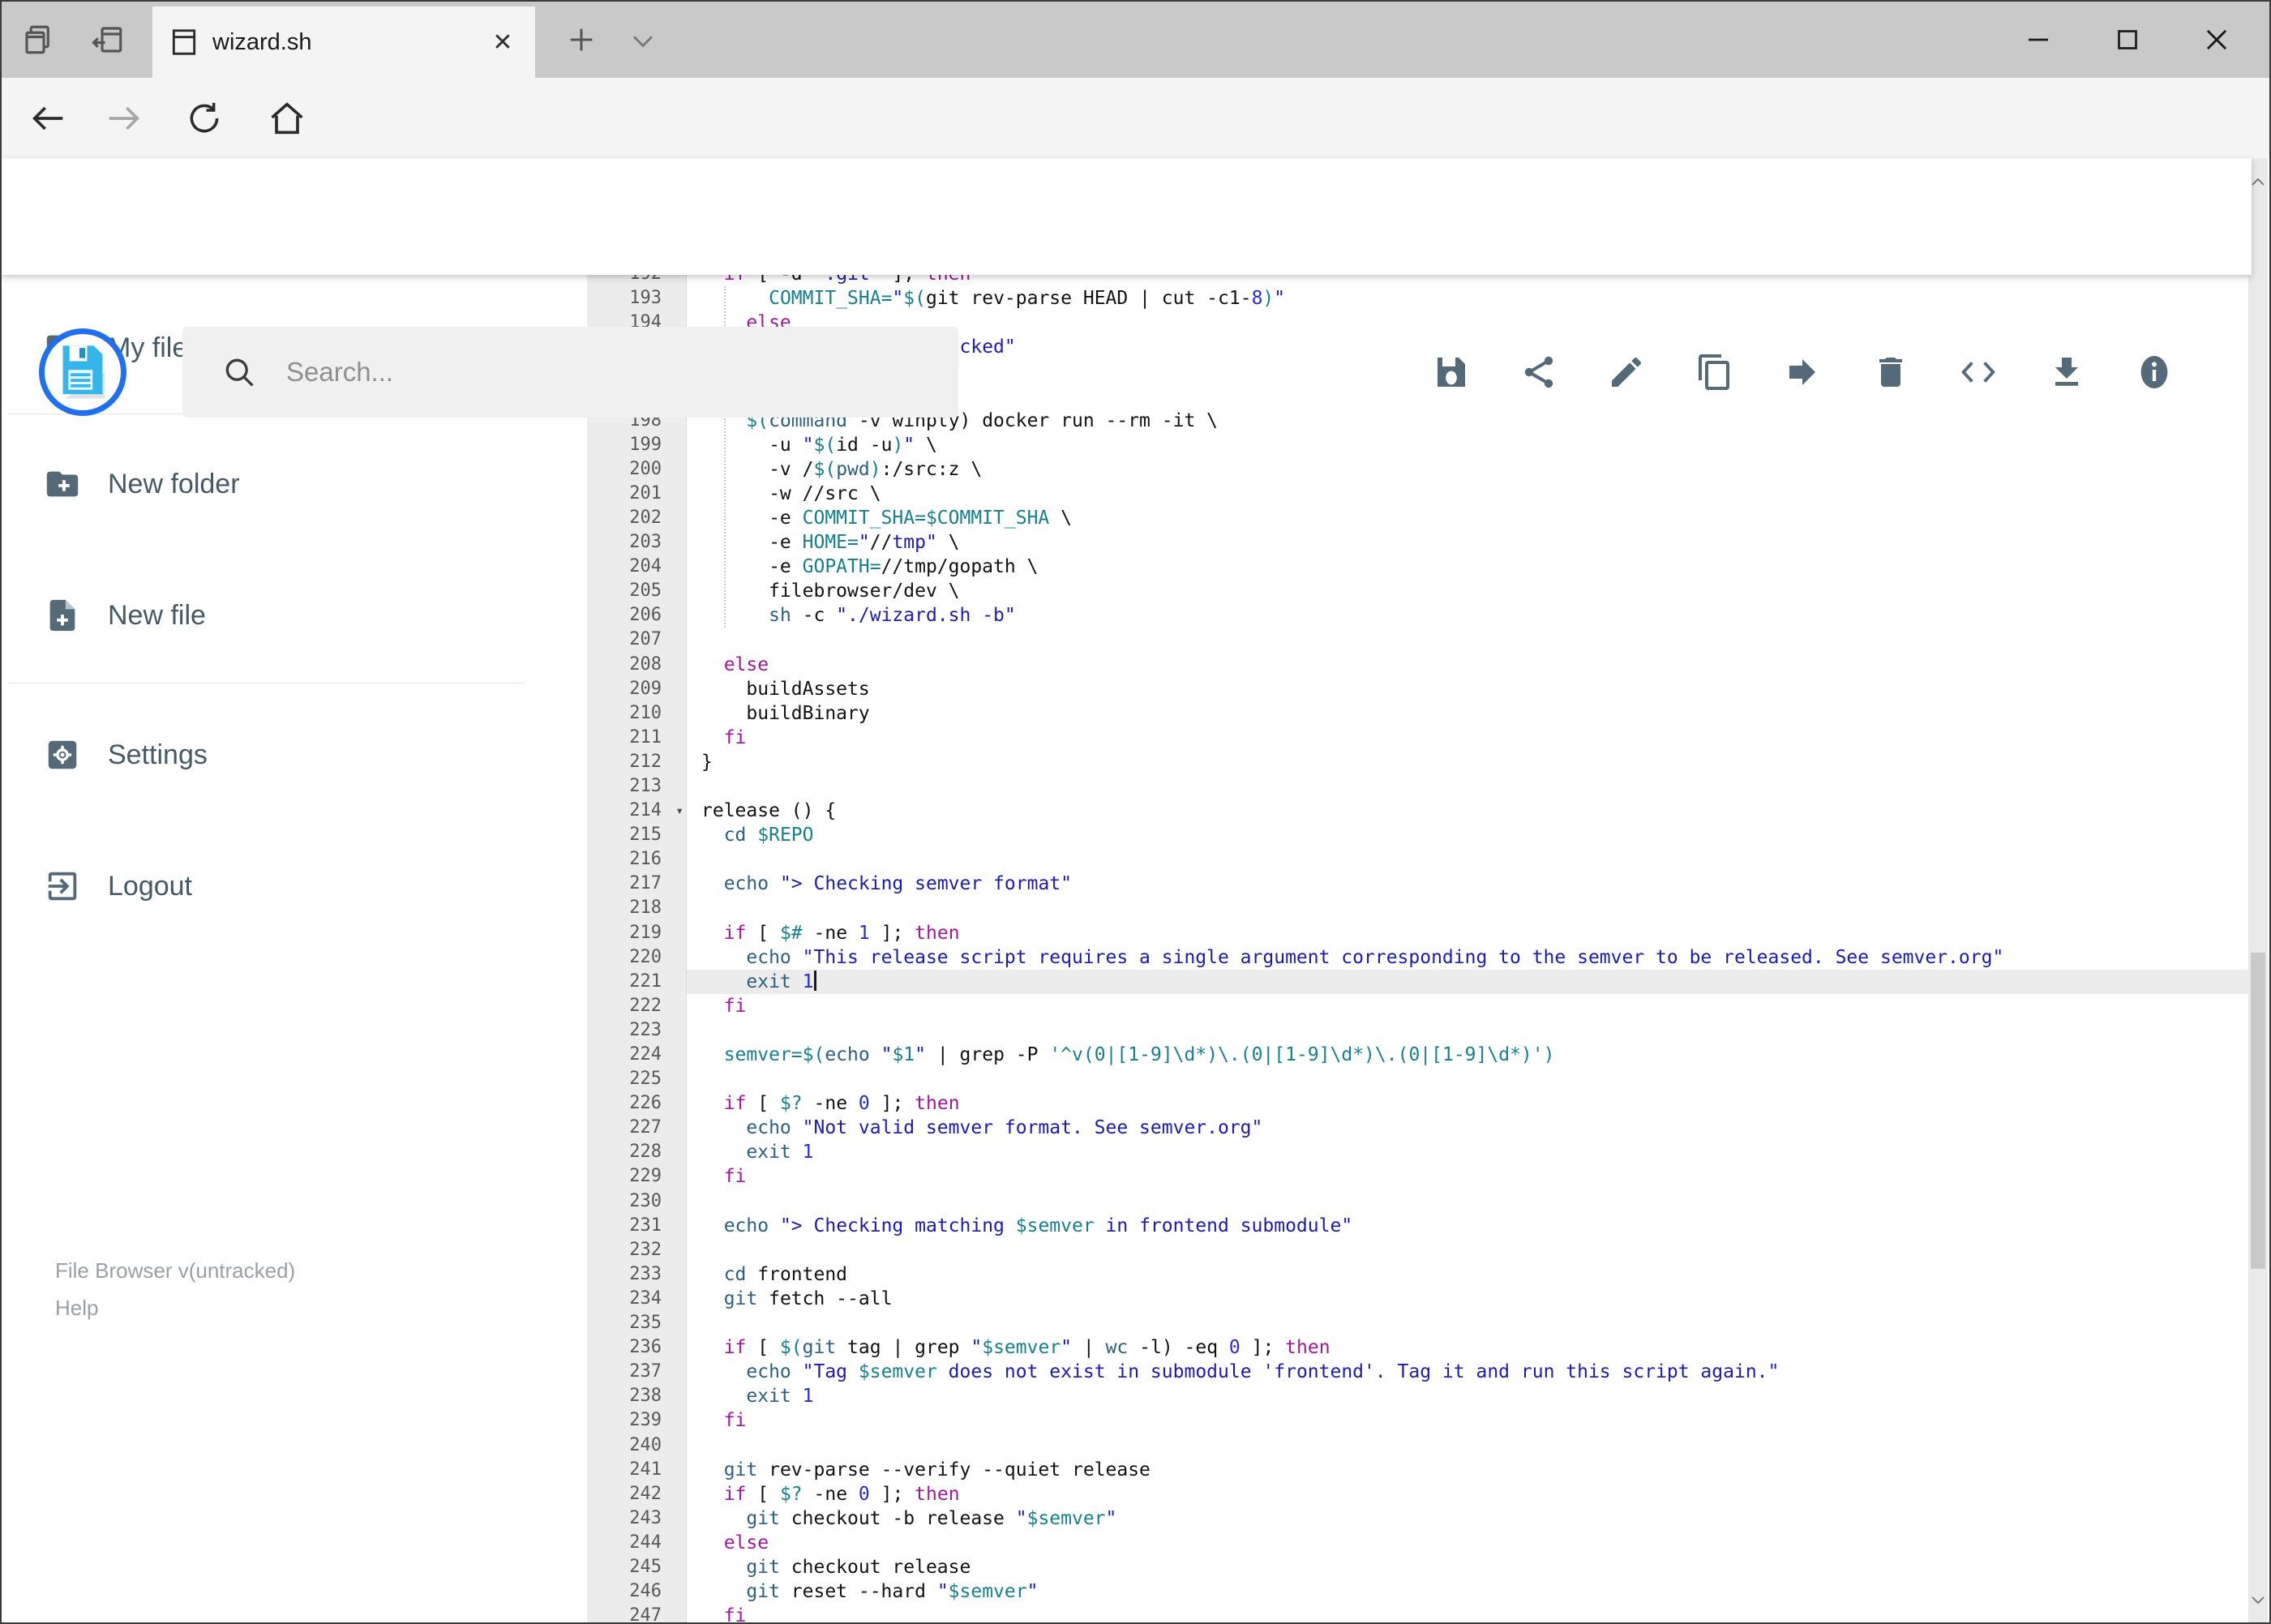 The image size is (2271, 1624). What do you see at coordinates (1469, 543) in the screenshot?
I see `code-line-text: -e HOME="//tmp" \` at bounding box center [1469, 543].